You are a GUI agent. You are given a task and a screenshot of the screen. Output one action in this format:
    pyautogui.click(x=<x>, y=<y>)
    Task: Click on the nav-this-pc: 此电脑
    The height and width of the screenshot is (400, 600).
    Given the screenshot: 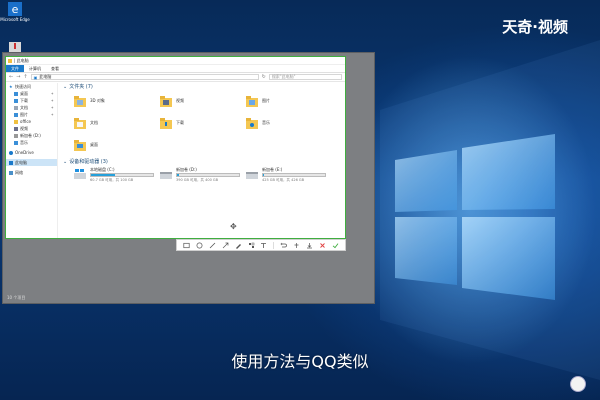 What is the action you would take?
    pyautogui.click(x=31, y=162)
    